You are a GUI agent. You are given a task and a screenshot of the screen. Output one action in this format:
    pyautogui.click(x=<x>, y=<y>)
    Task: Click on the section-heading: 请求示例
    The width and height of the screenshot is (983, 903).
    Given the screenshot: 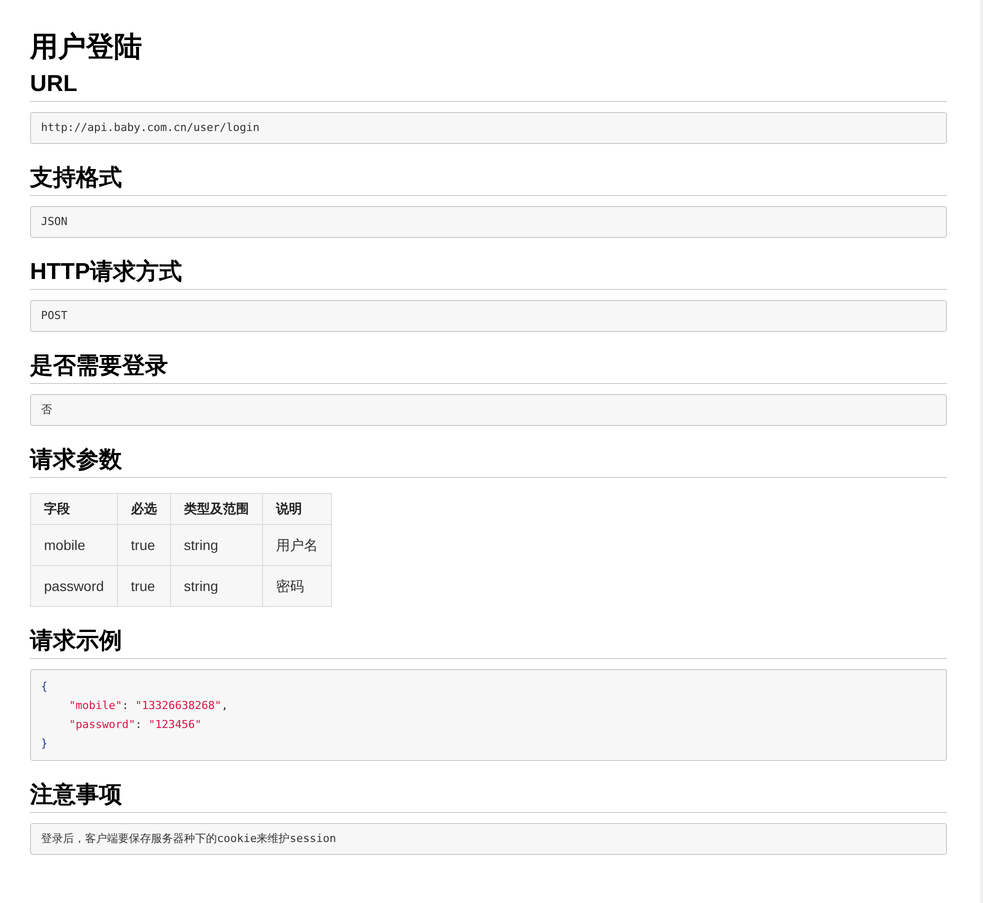 What is the action you would take?
    pyautogui.click(x=76, y=640)
    